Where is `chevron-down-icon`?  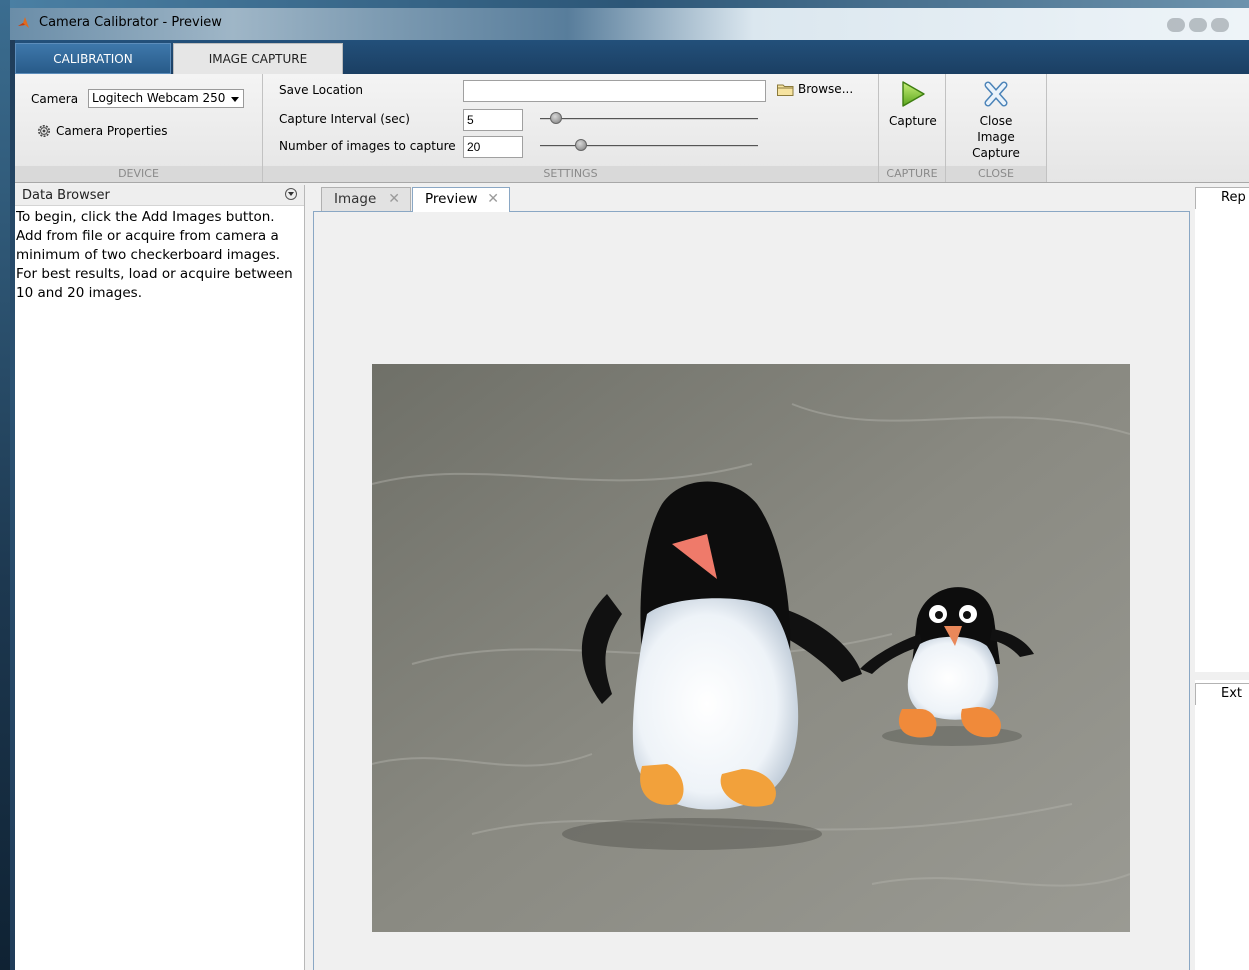 chevron-down-icon is located at coordinates (235, 99).